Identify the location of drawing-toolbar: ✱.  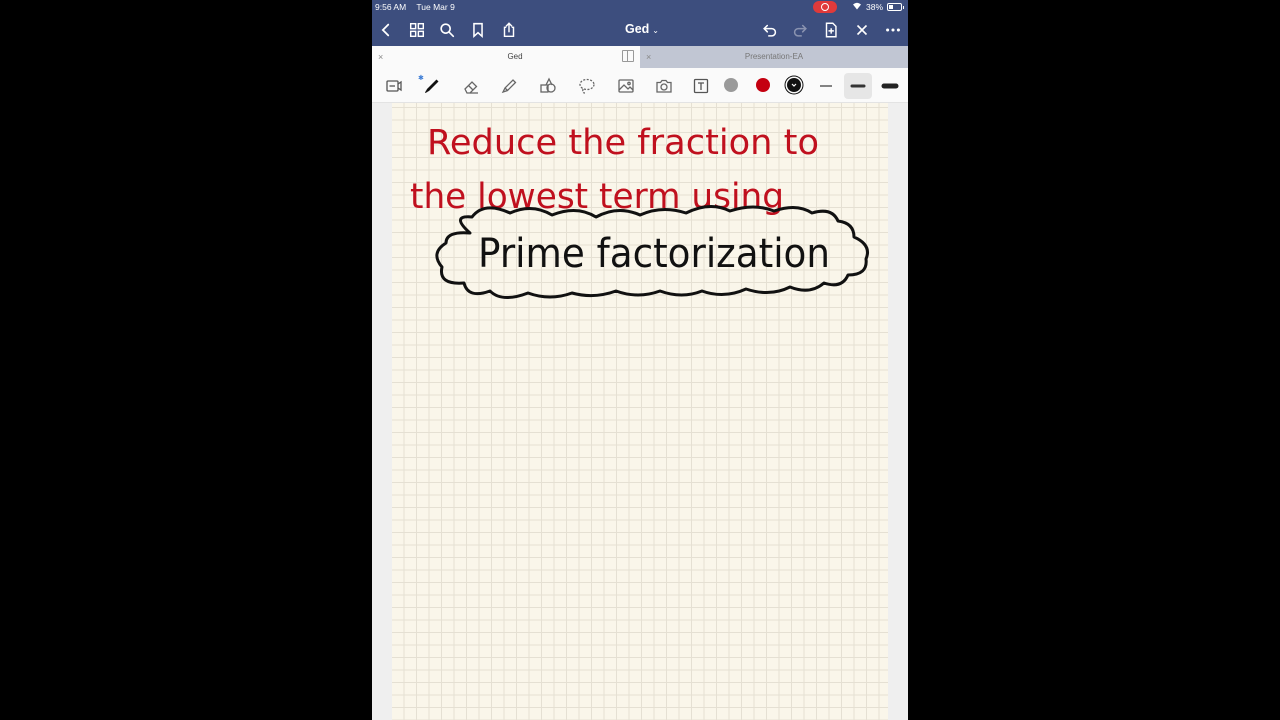
(640, 85).